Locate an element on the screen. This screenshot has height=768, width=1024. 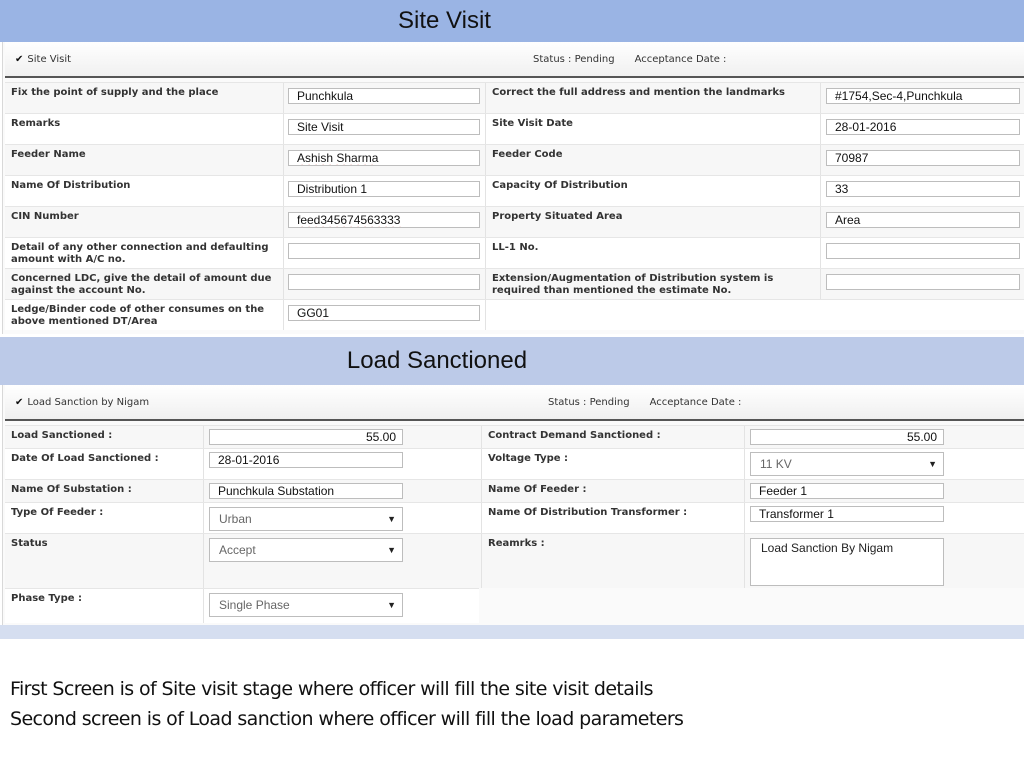
phase-type-select: Single Phase ▼ is located at coordinates (306, 605).